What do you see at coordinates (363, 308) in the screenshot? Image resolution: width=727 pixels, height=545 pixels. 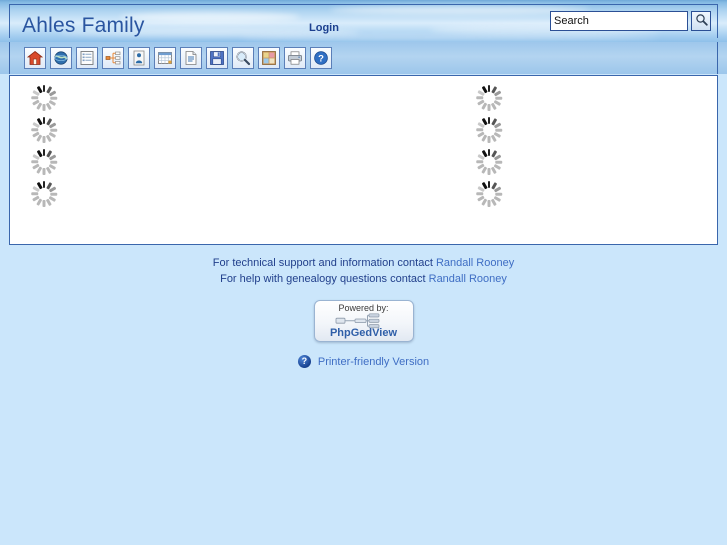 I see `powered-by-label: Powered by:` at bounding box center [363, 308].